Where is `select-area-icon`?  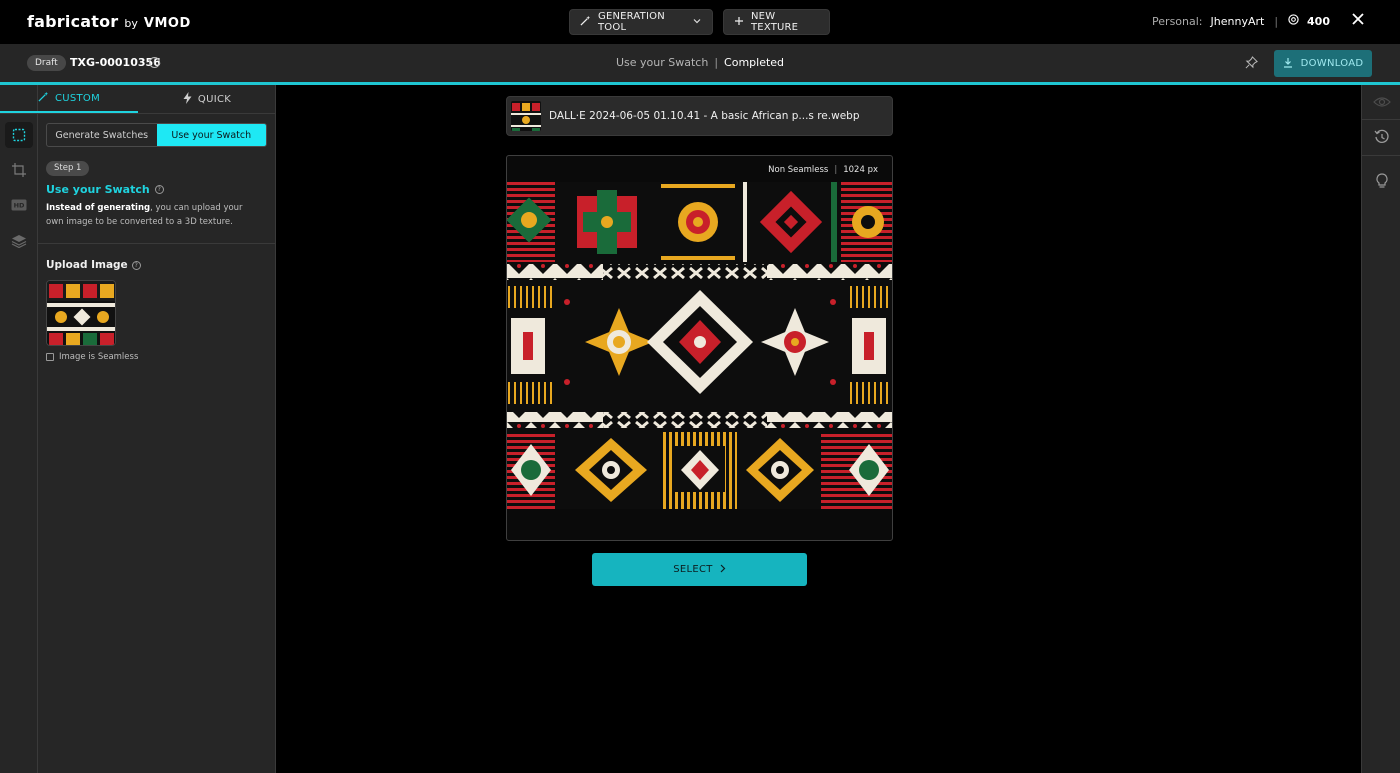 select-area-icon is located at coordinates (19, 135).